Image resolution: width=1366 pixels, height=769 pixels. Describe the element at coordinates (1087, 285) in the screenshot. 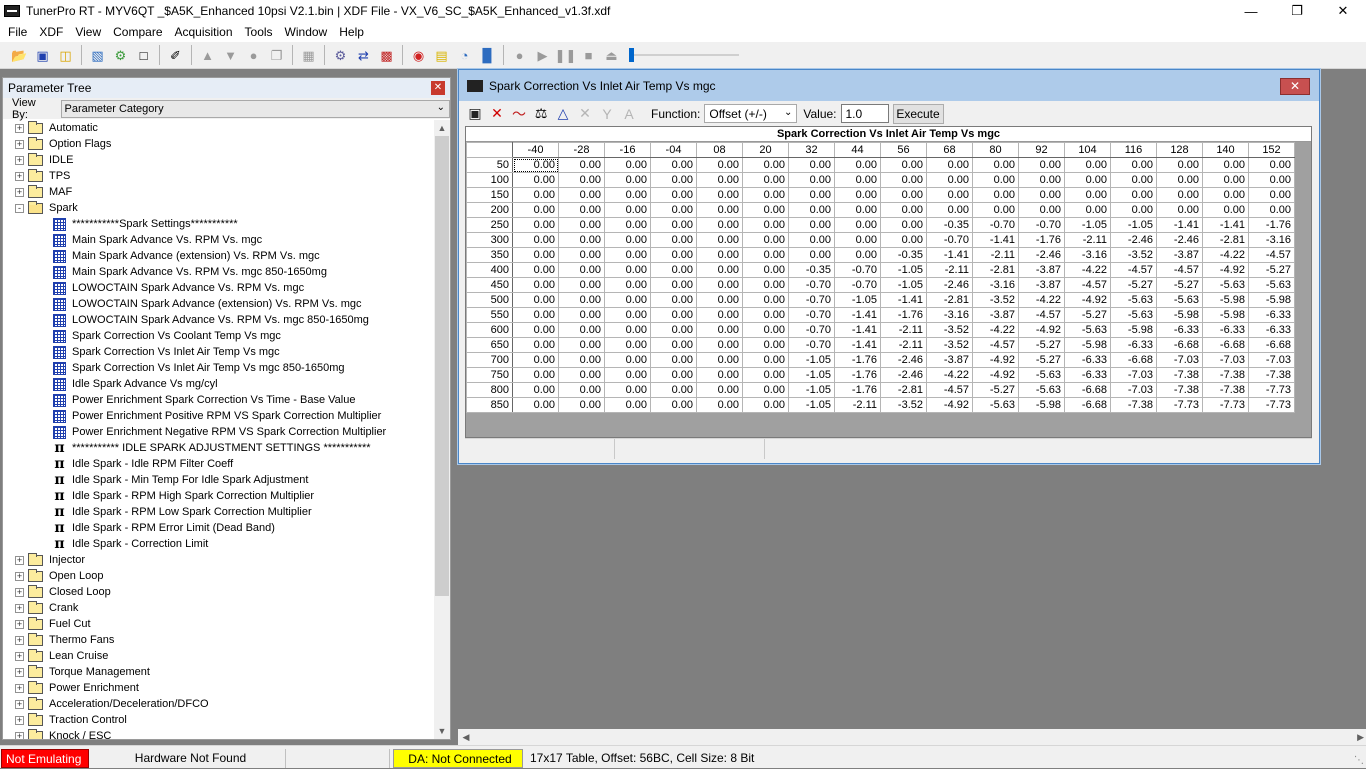

I see `table-cell: -4.57` at that location.